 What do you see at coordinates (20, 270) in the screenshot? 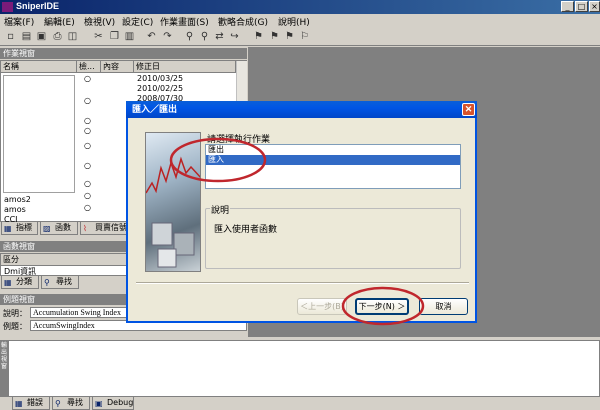
I see `function-row: Dmi資訊` at bounding box center [20, 270].